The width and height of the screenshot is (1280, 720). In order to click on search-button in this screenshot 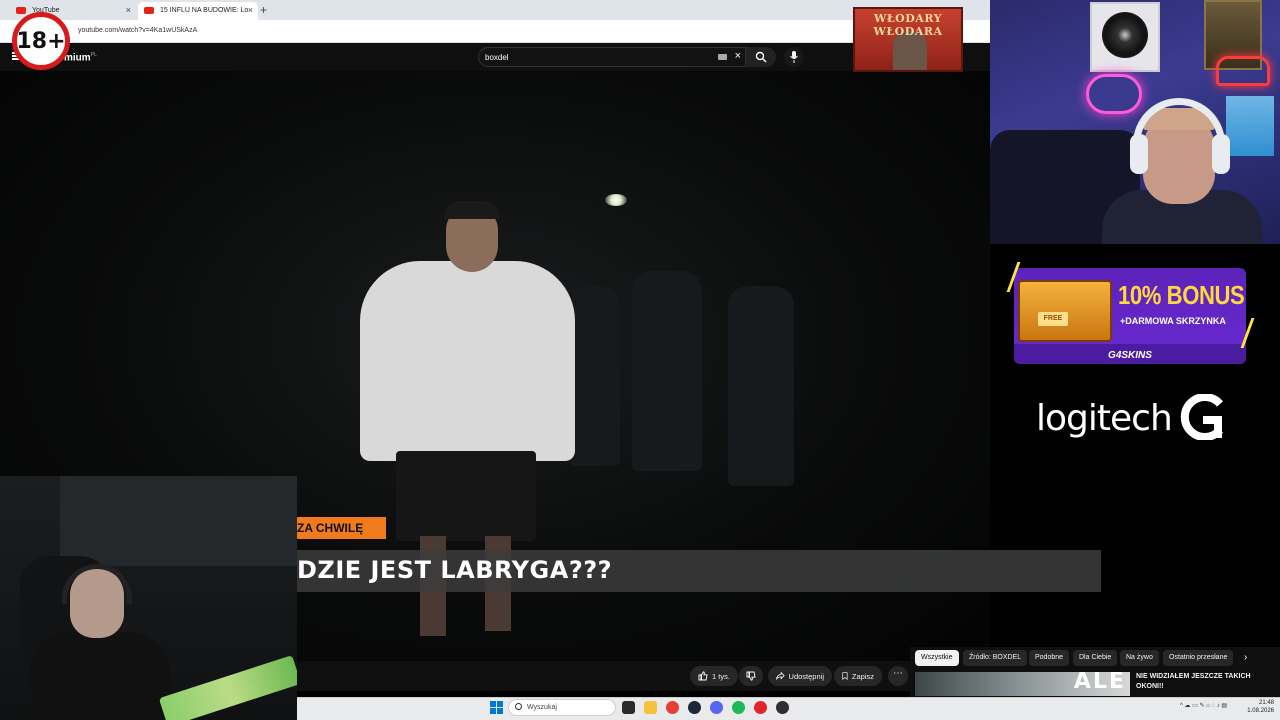, I will do `click(761, 57)`.